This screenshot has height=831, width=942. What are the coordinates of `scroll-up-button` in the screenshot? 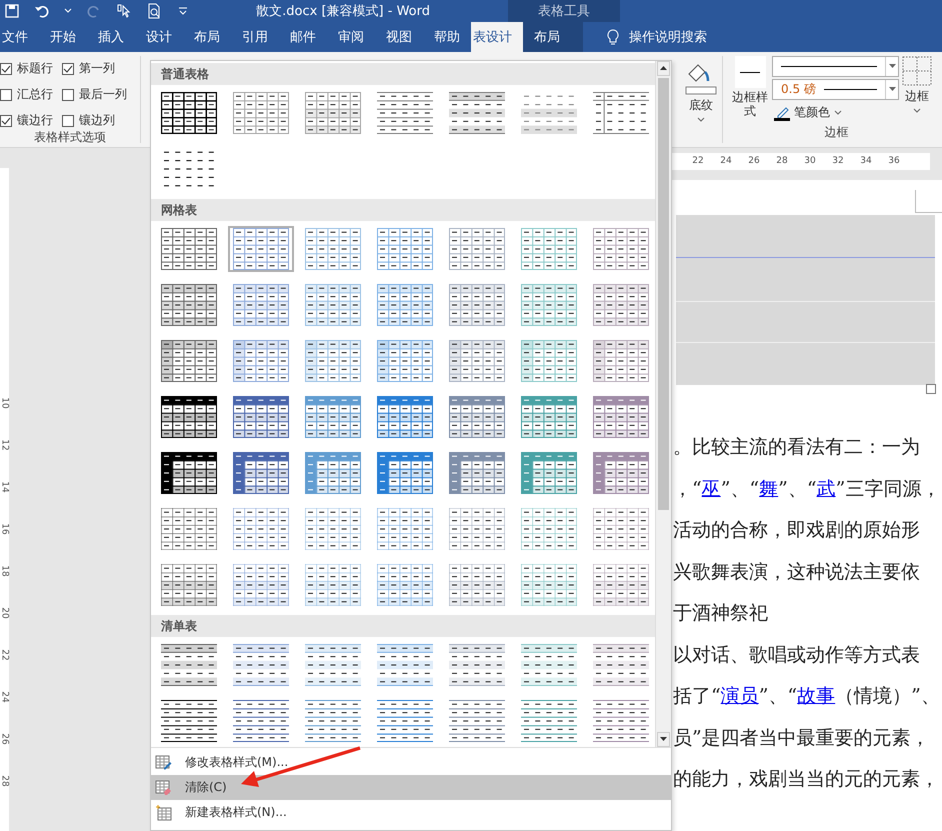 It's located at (663, 68).